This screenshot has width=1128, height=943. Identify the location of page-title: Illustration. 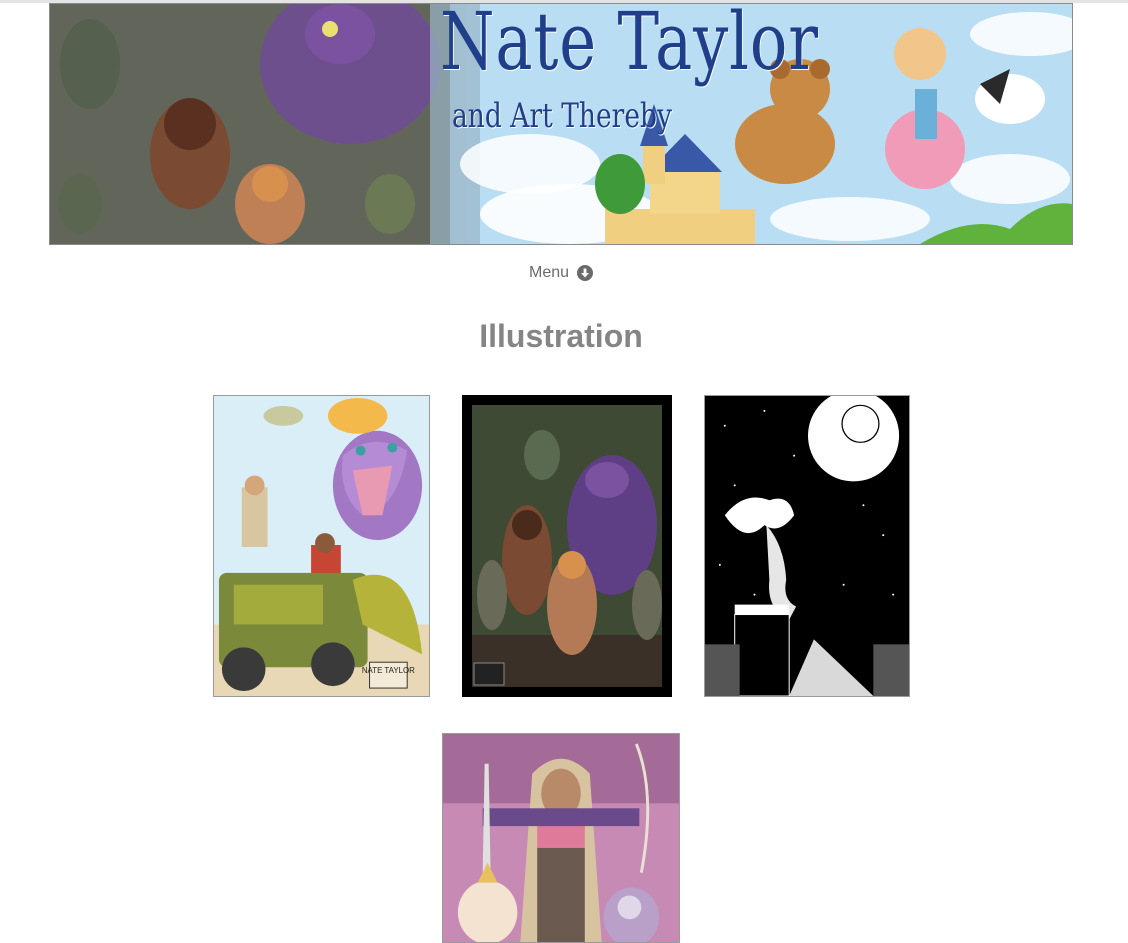
(561, 336).